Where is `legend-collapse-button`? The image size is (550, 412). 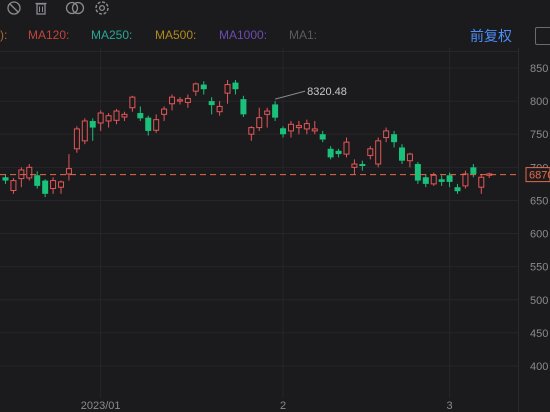 legend-collapse-button is located at coordinates (542, 36).